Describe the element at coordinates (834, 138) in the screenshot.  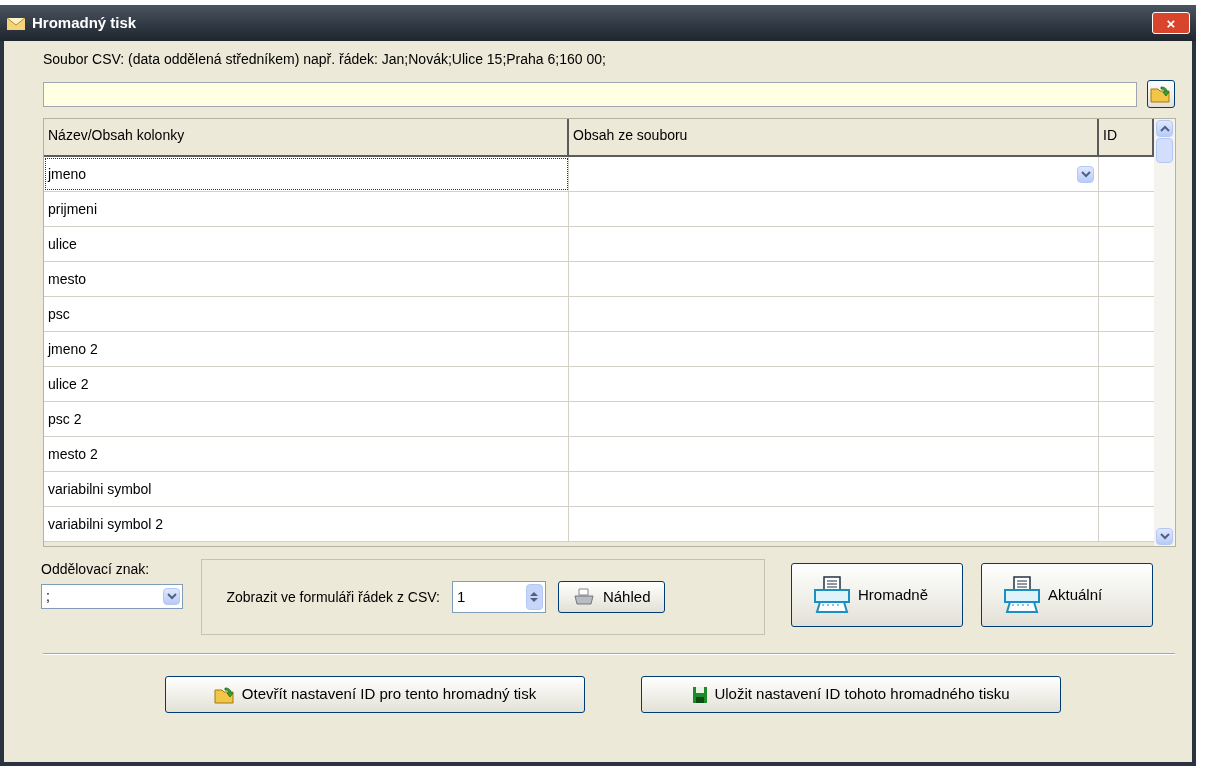
I see `column-header: Obsah ze souboru` at that location.